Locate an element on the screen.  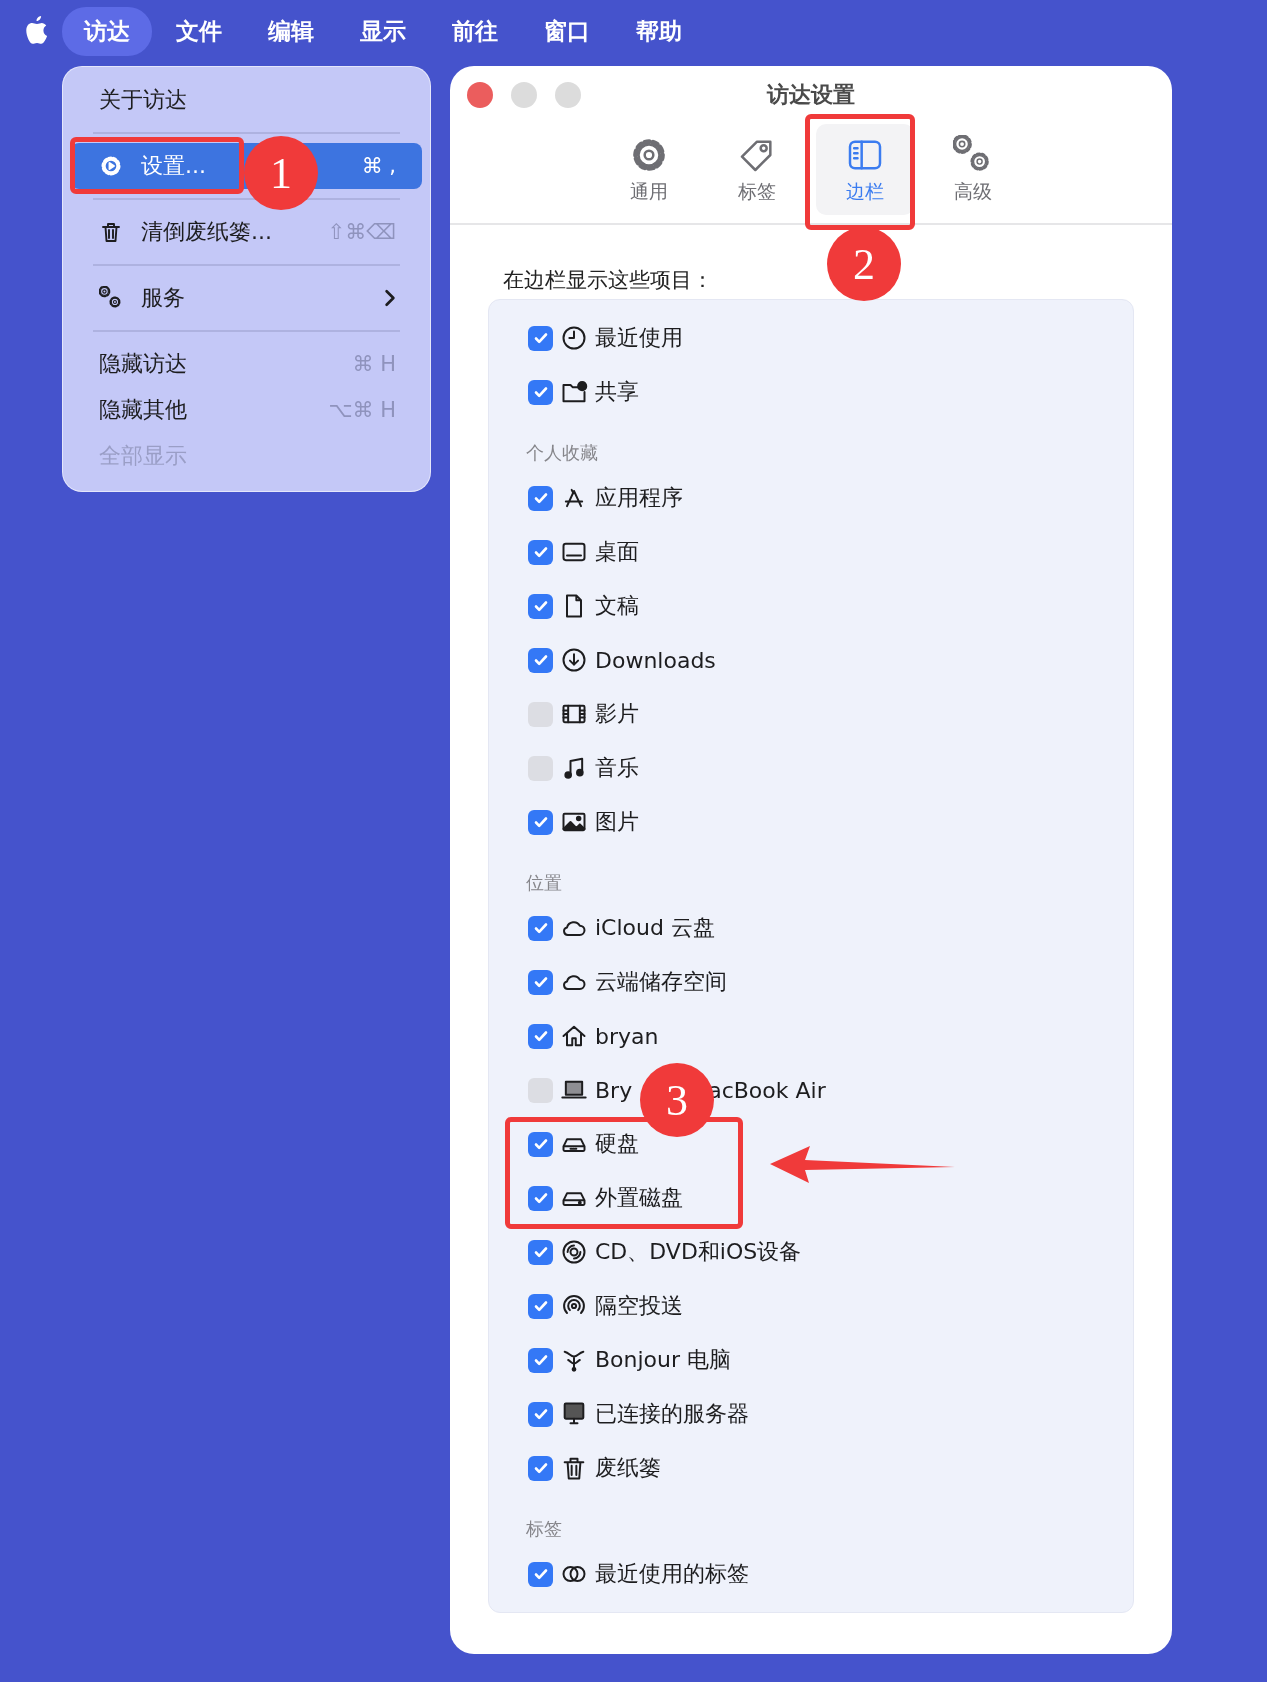
shortcut-label: ⌘ H is located at coordinates (374, 364).